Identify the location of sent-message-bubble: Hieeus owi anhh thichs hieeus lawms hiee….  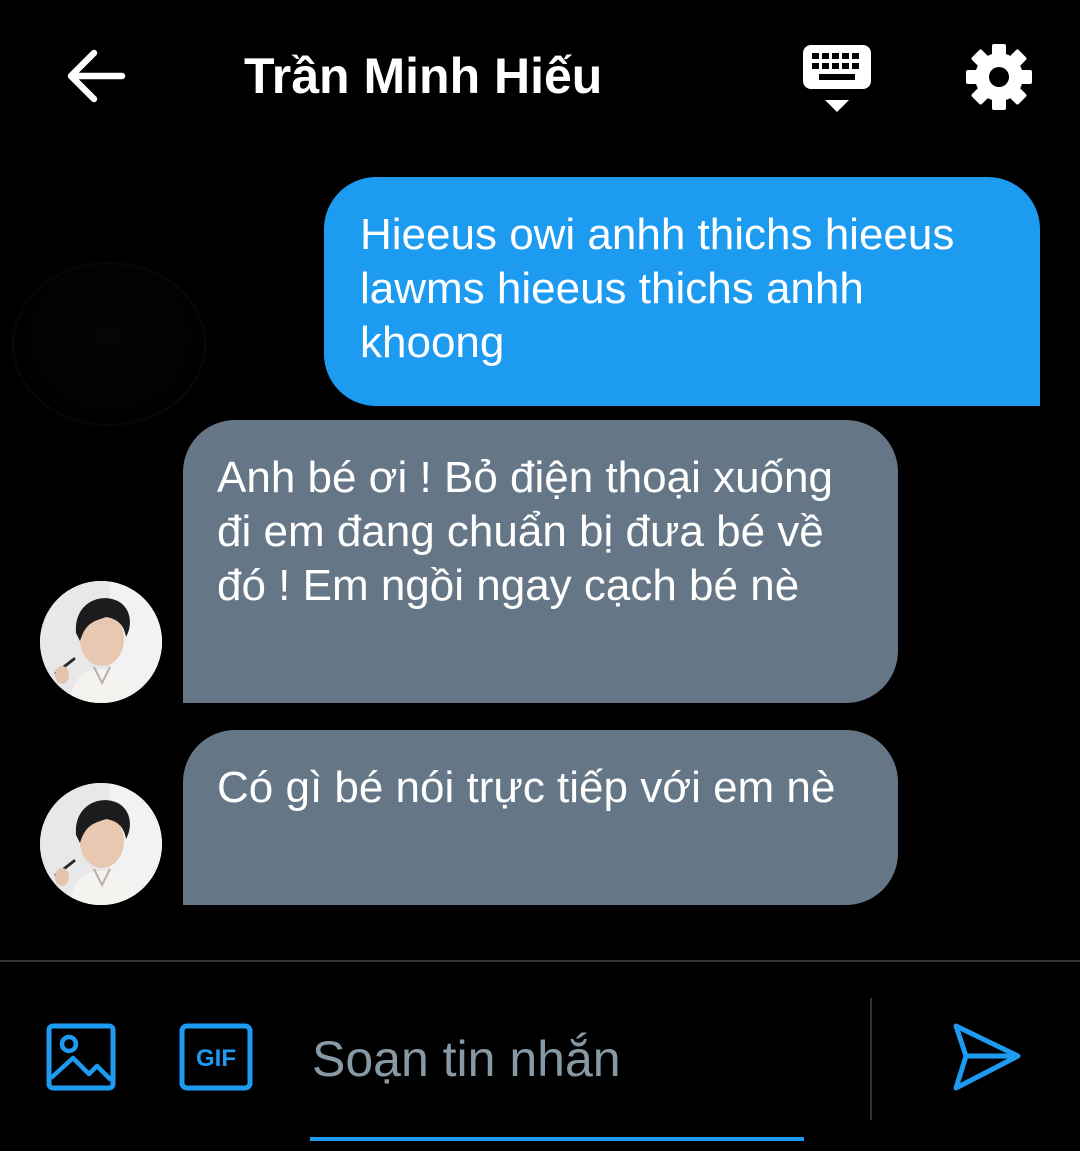
(682, 291).